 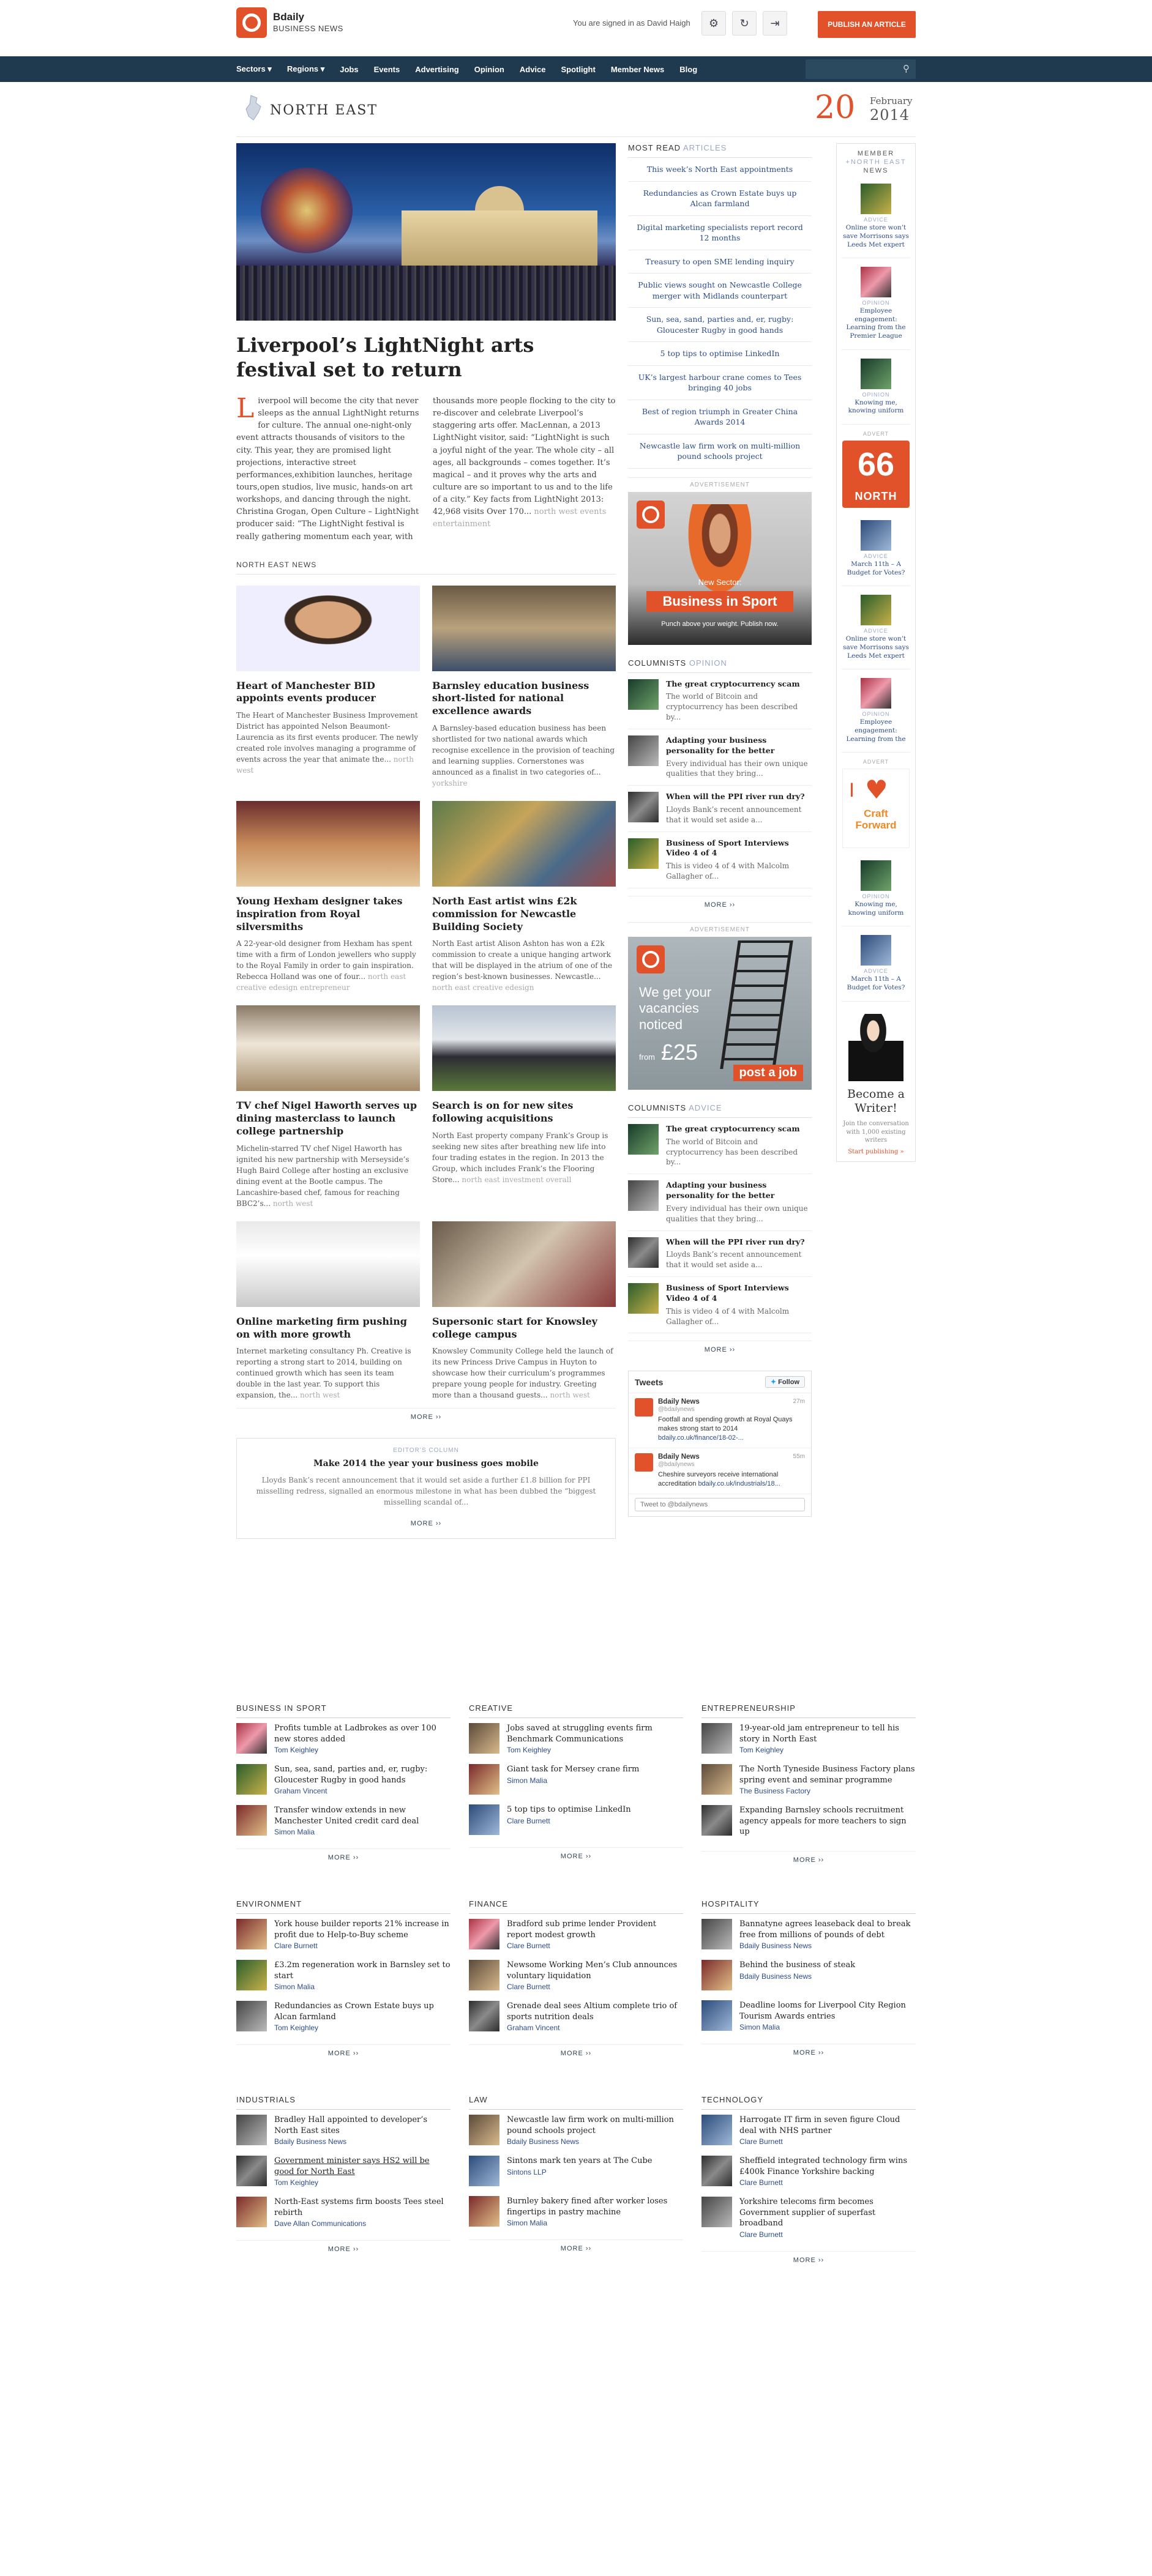 I want to click on sector-heading: HOSPITALITY, so click(x=809, y=1906).